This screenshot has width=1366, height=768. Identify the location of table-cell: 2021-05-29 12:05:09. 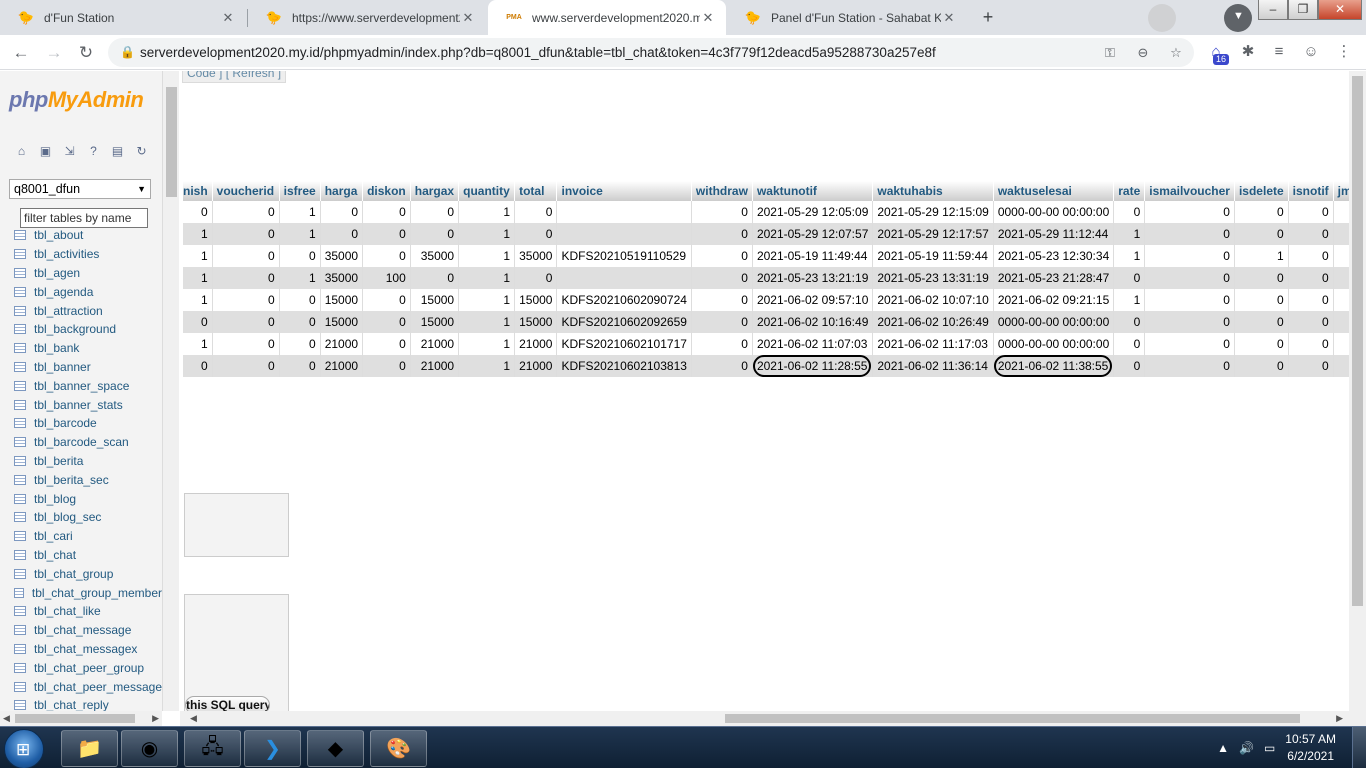
(813, 212).